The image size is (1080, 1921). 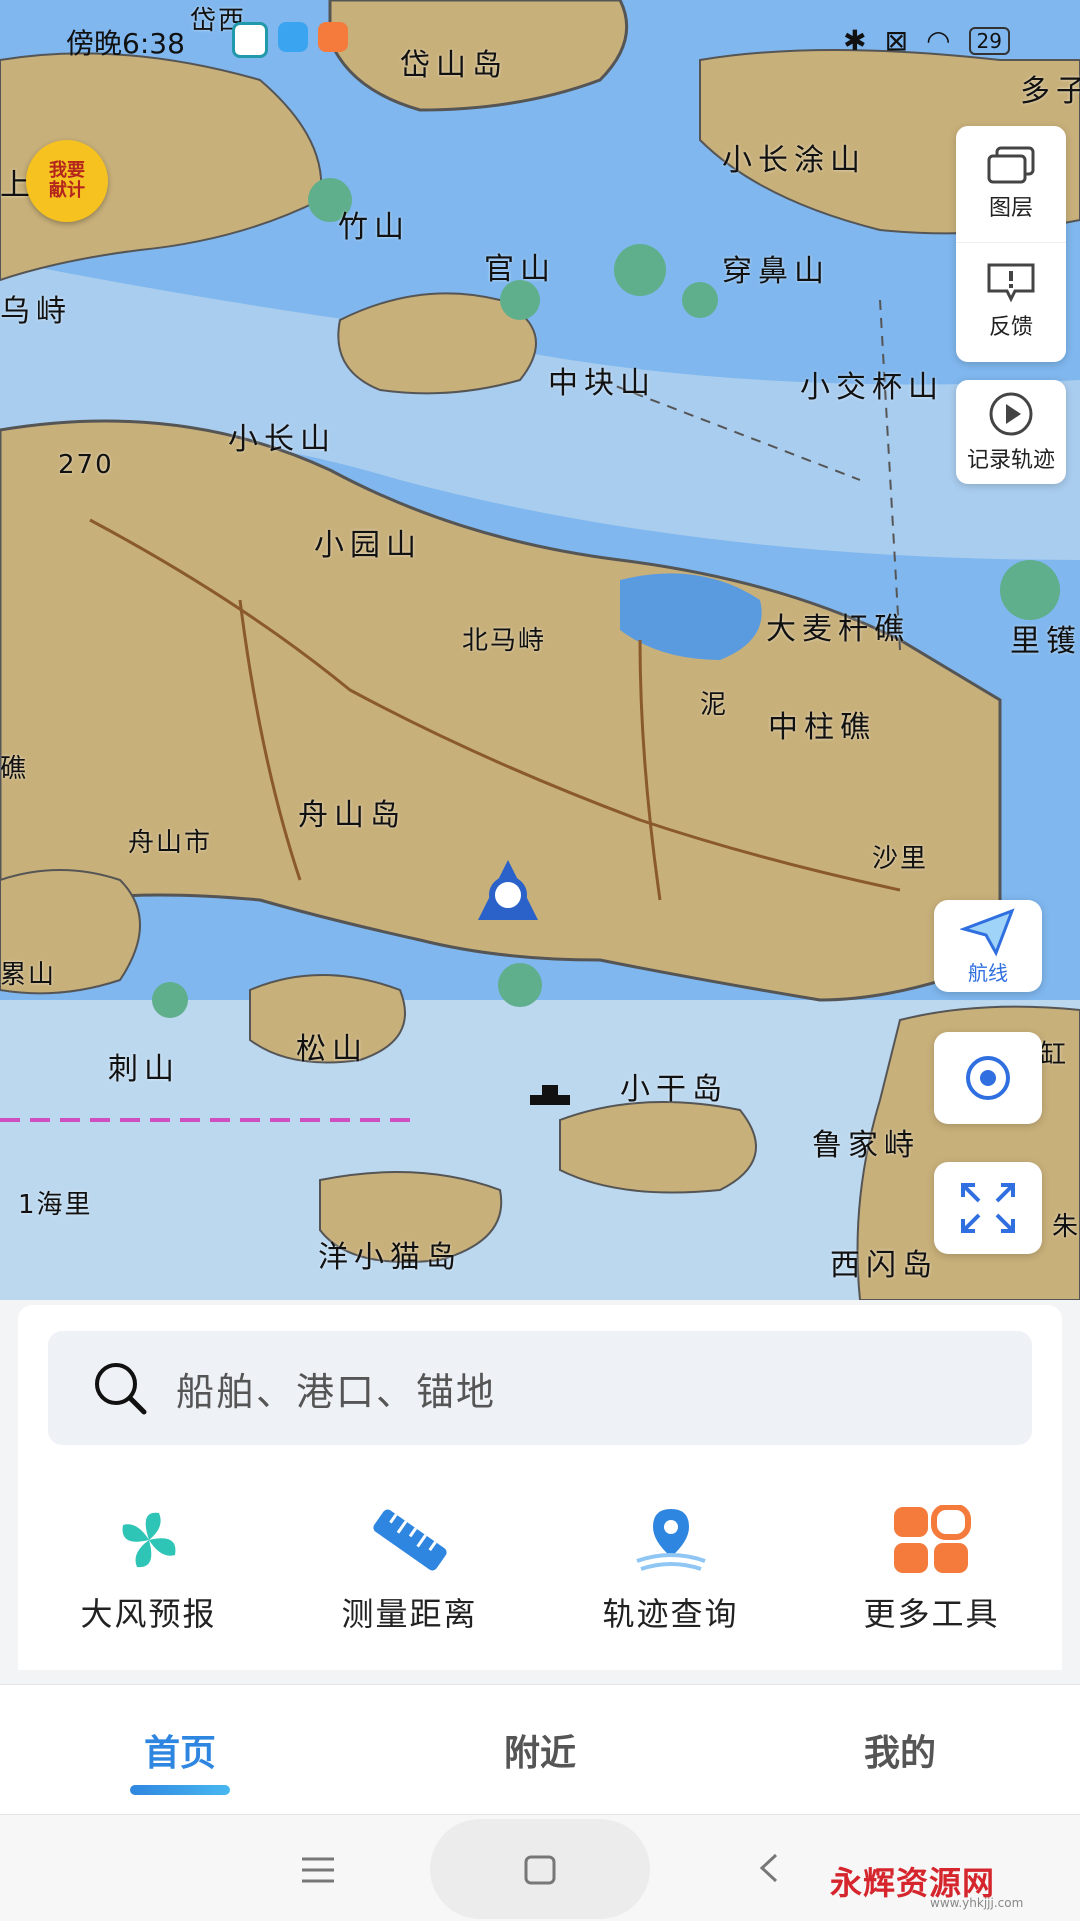 I want to click on notification-icons, so click(x=290, y=40).